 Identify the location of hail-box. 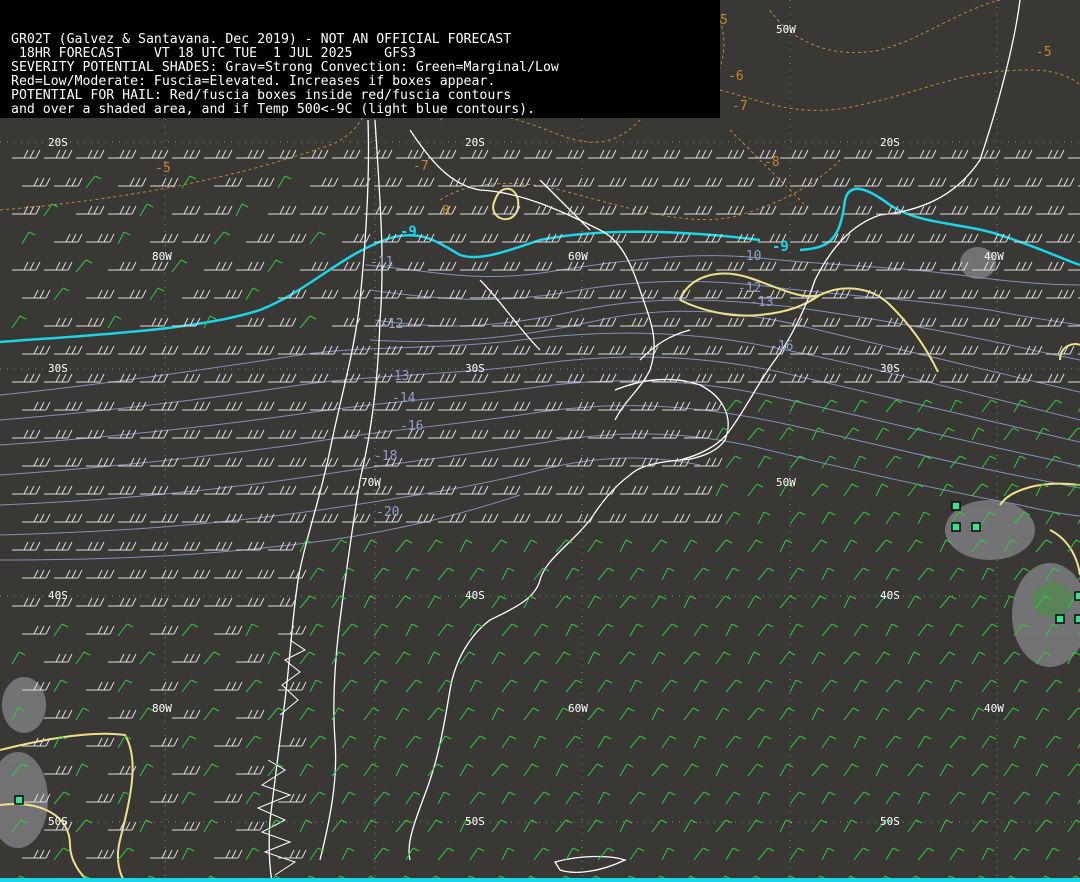
(1060, 619).